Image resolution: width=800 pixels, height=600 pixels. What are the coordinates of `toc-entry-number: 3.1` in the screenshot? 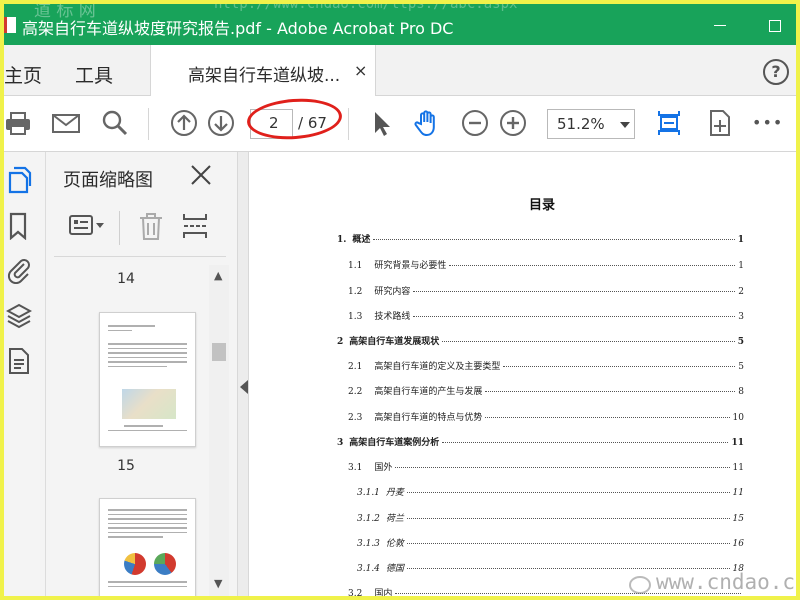 It's located at (355, 468).